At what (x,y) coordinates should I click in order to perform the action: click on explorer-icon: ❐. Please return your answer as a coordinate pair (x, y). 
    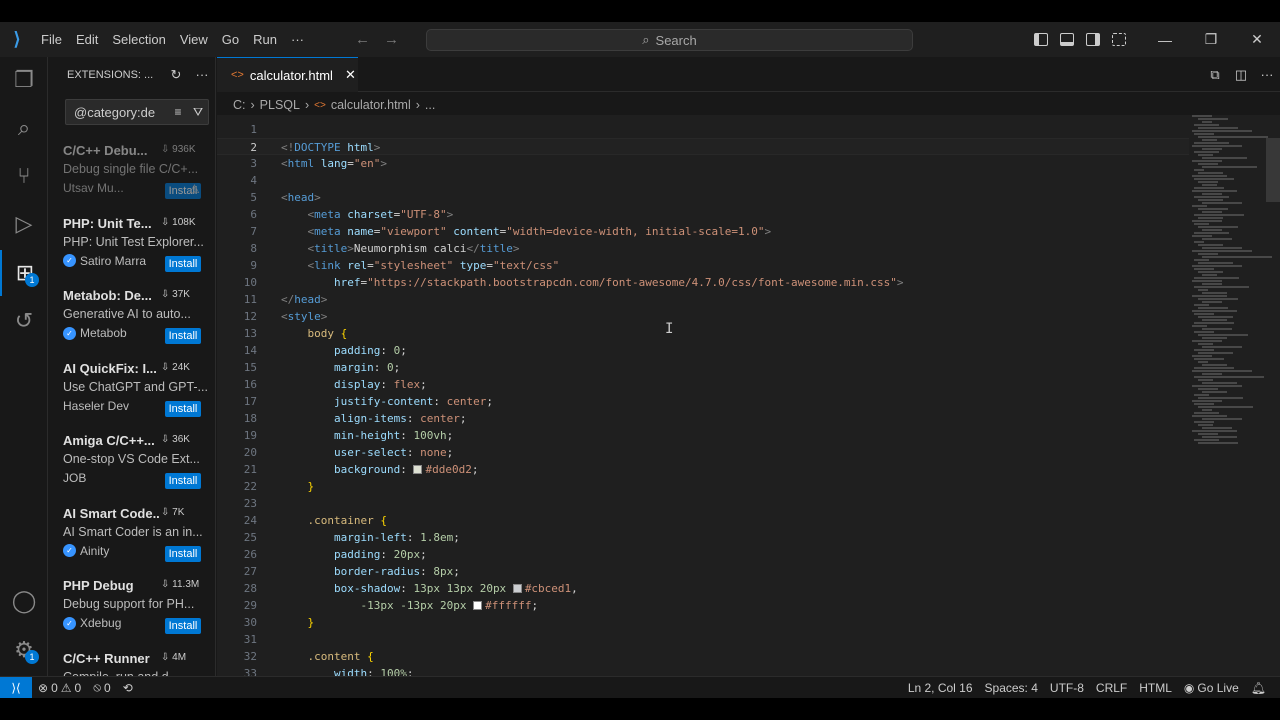
    Looking at the image, I should click on (24, 80).